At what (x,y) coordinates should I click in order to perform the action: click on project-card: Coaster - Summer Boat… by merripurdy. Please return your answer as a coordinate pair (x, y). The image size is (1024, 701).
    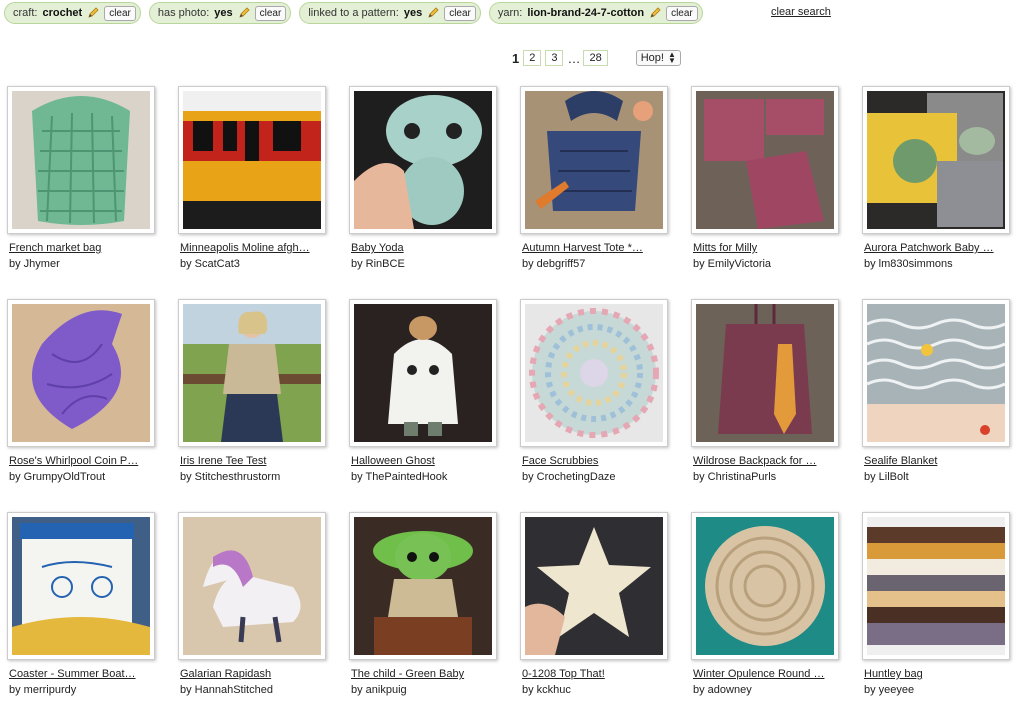
    Looking at the image, I should click on (83, 604).